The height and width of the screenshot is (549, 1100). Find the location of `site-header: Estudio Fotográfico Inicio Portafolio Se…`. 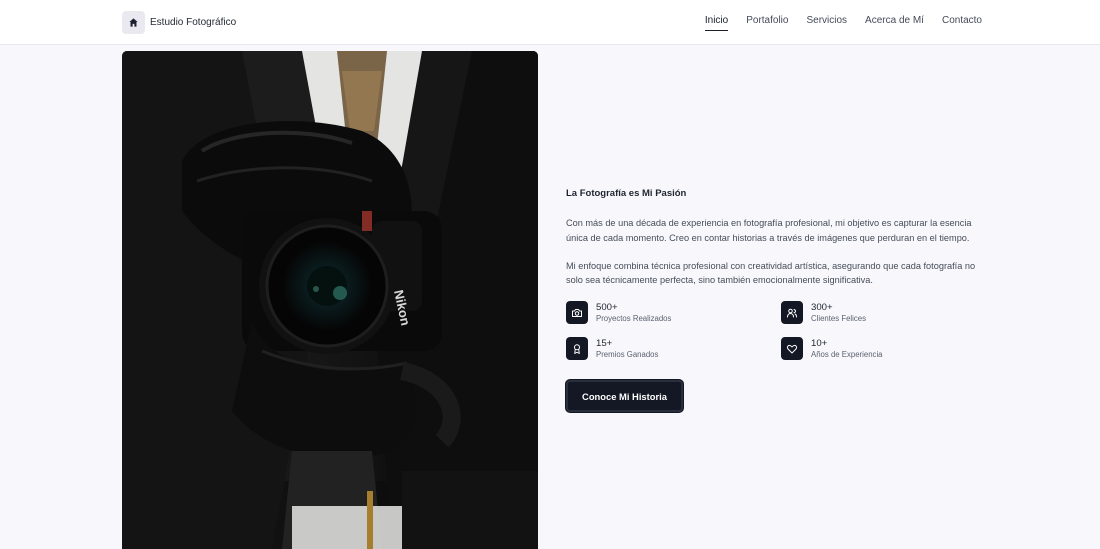

site-header: Estudio Fotográfico Inicio Portafolio Se… is located at coordinates (550, 22).